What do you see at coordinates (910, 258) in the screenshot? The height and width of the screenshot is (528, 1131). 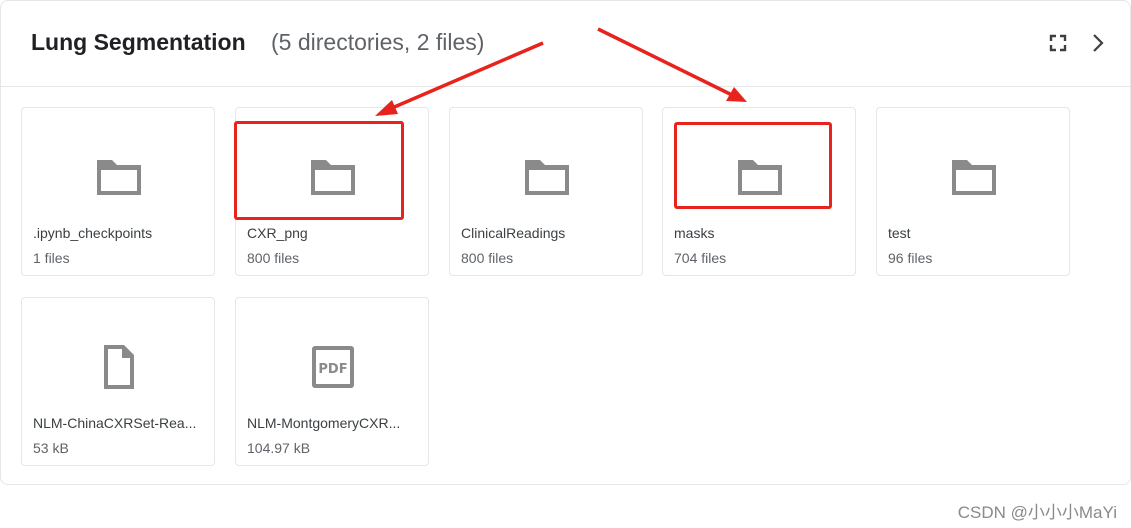 I see `file-count: 96 files` at bounding box center [910, 258].